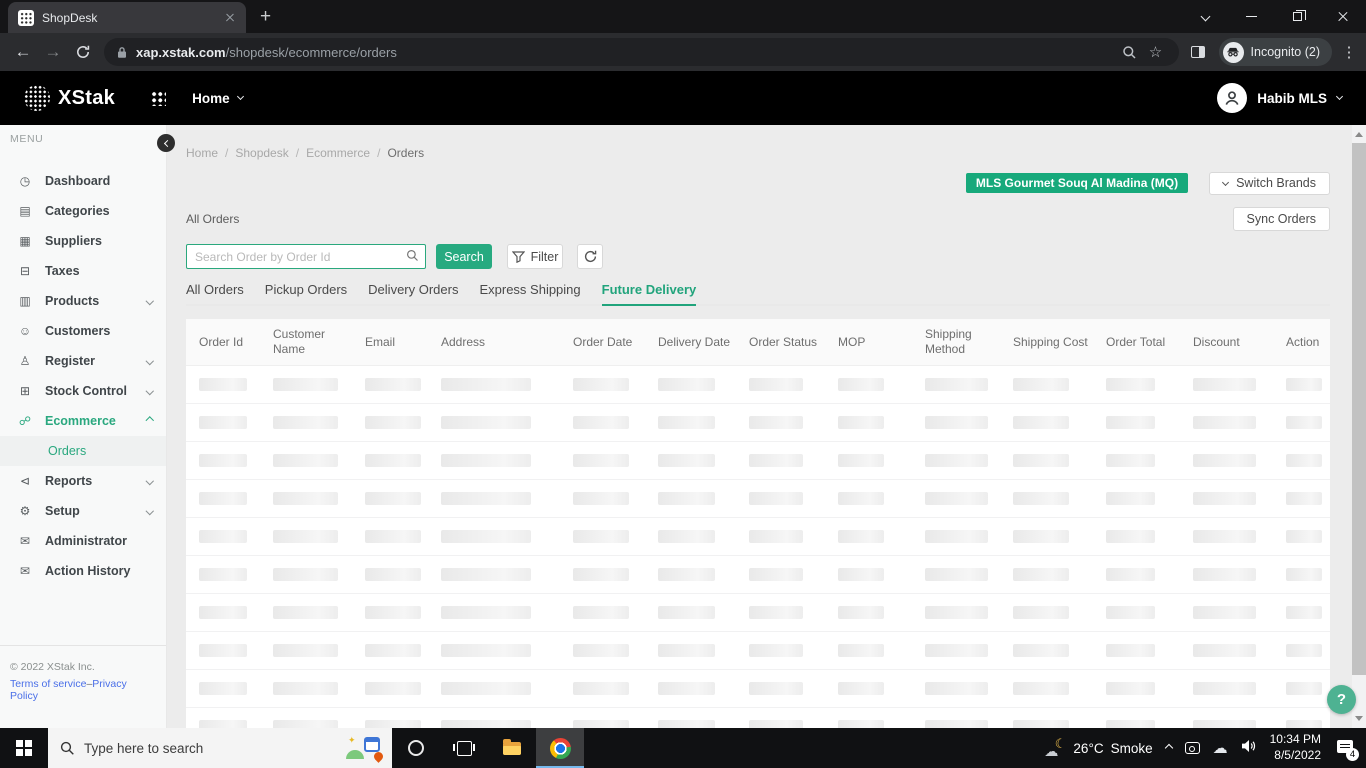 The image size is (1366, 768). Describe the element at coordinates (649, 294) in the screenshot. I see `tab-future-delivery: Future Delivery` at that location.